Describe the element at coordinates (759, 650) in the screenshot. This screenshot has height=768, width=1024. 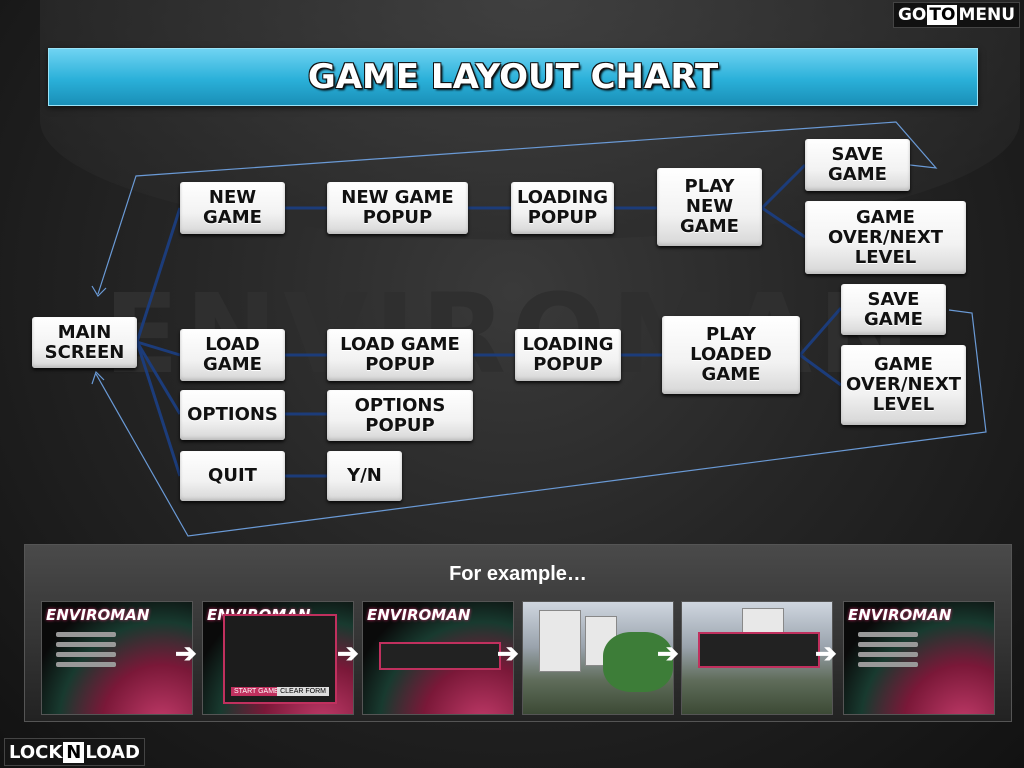
I see `save-game-dialog` at that location.